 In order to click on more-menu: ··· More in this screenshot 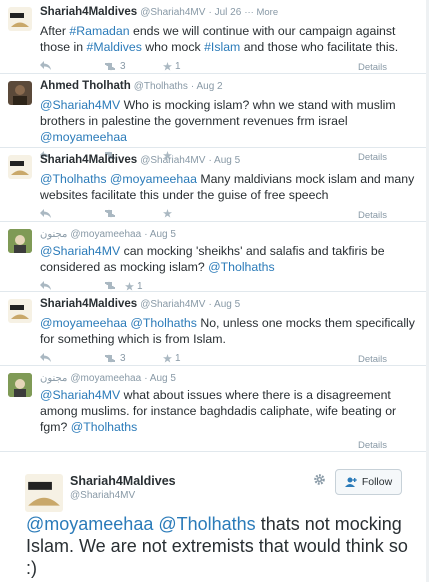, I will do `click(261, 12)`.